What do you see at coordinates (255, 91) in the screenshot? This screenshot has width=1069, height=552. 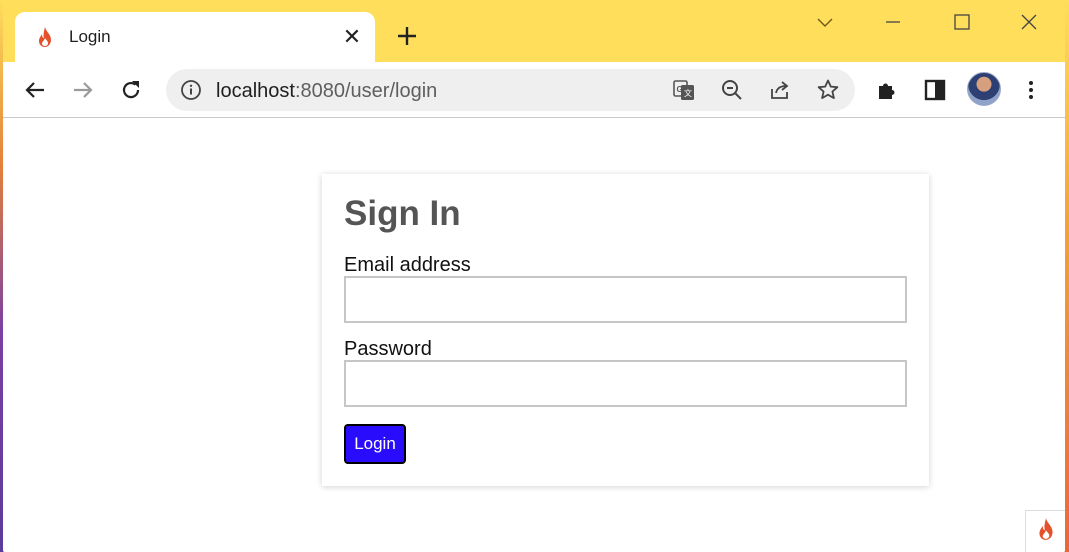 I see `url-host: localhost` at bounding box center [255, 91].